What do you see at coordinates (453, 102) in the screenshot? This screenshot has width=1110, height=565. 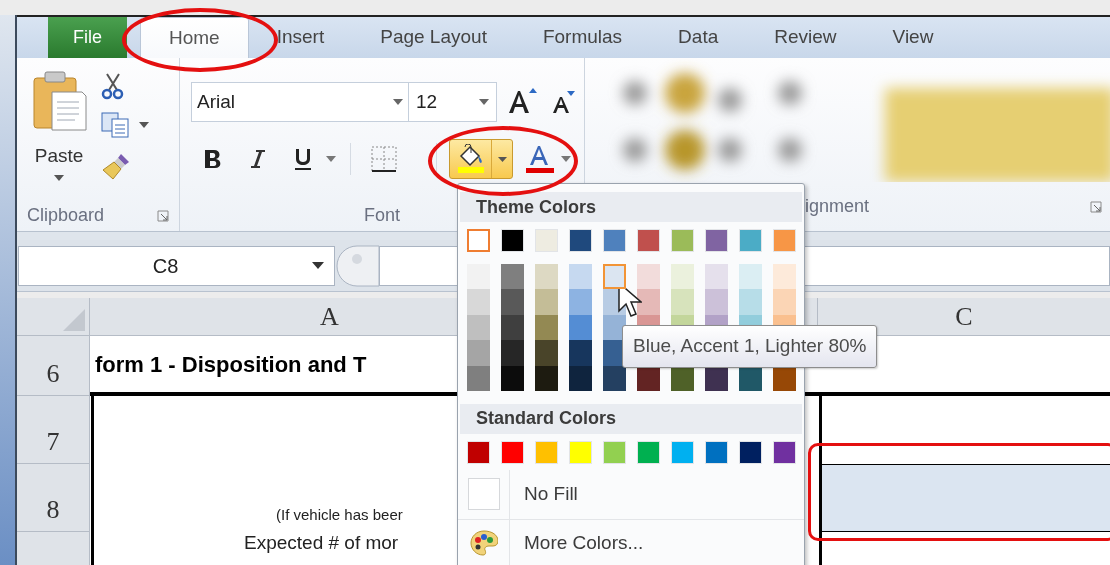 I see `font-size-field: 12` at bounding box center [453, 102].